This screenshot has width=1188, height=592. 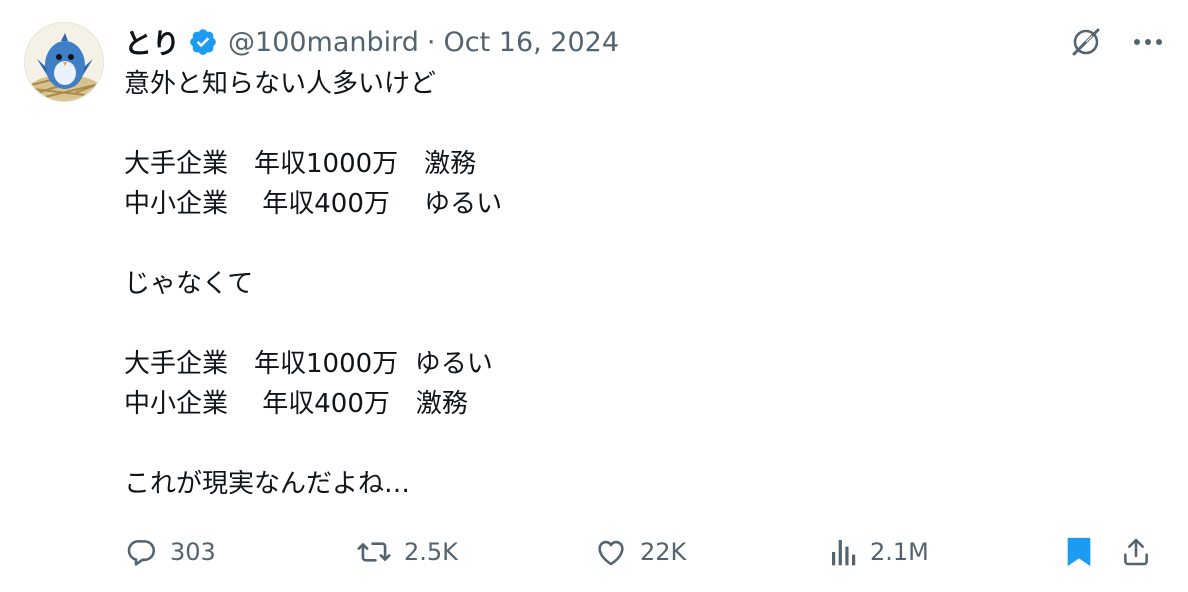 What do you see at coordinates (308, 364) in the screenshot?
I see `tweet-line: 大手企業 年収1000万 ゆるい` at bounding box center [308, 364].